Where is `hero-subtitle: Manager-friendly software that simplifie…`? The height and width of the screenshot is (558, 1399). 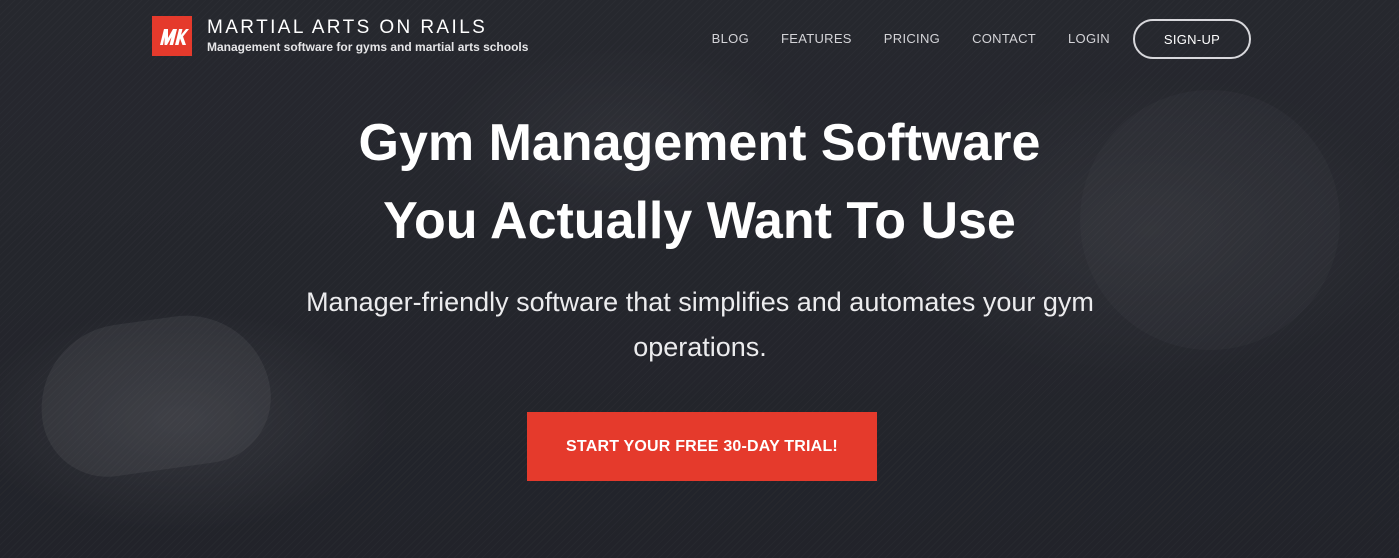 hero-subtitle: Manager-friendly software that simplifie… is located at coordinates (700, 324).